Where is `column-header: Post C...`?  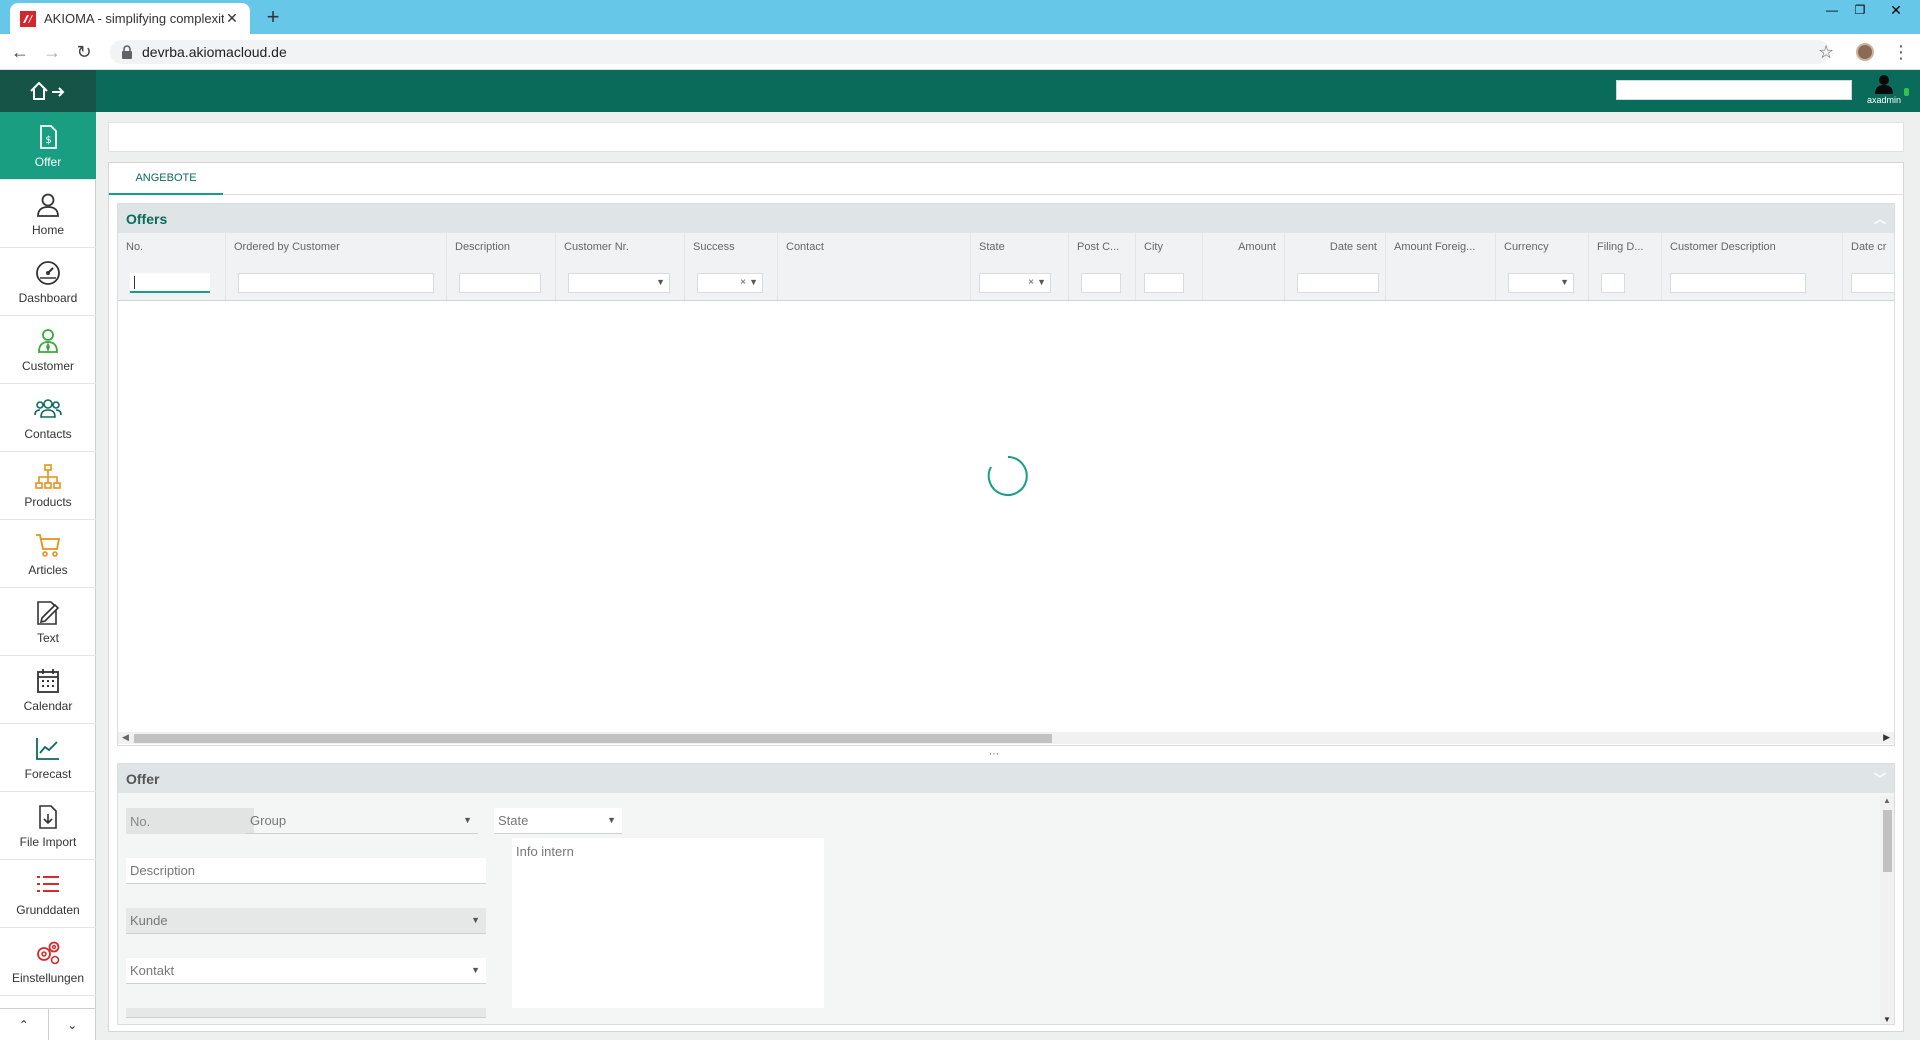
column-header: Post C... is located at coordinates (1098, 247).